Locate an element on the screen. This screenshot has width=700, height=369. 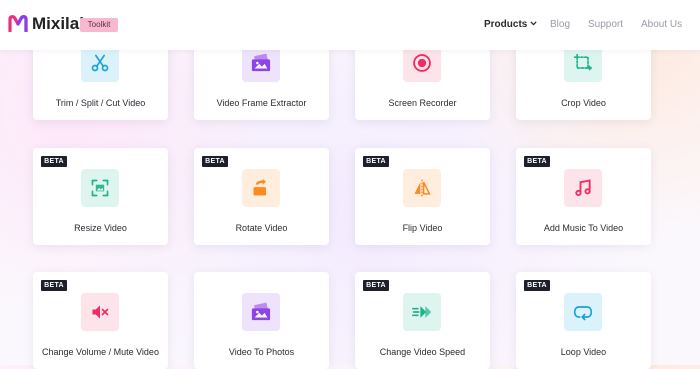
rotate-icon is located at coordinates (259, 187).